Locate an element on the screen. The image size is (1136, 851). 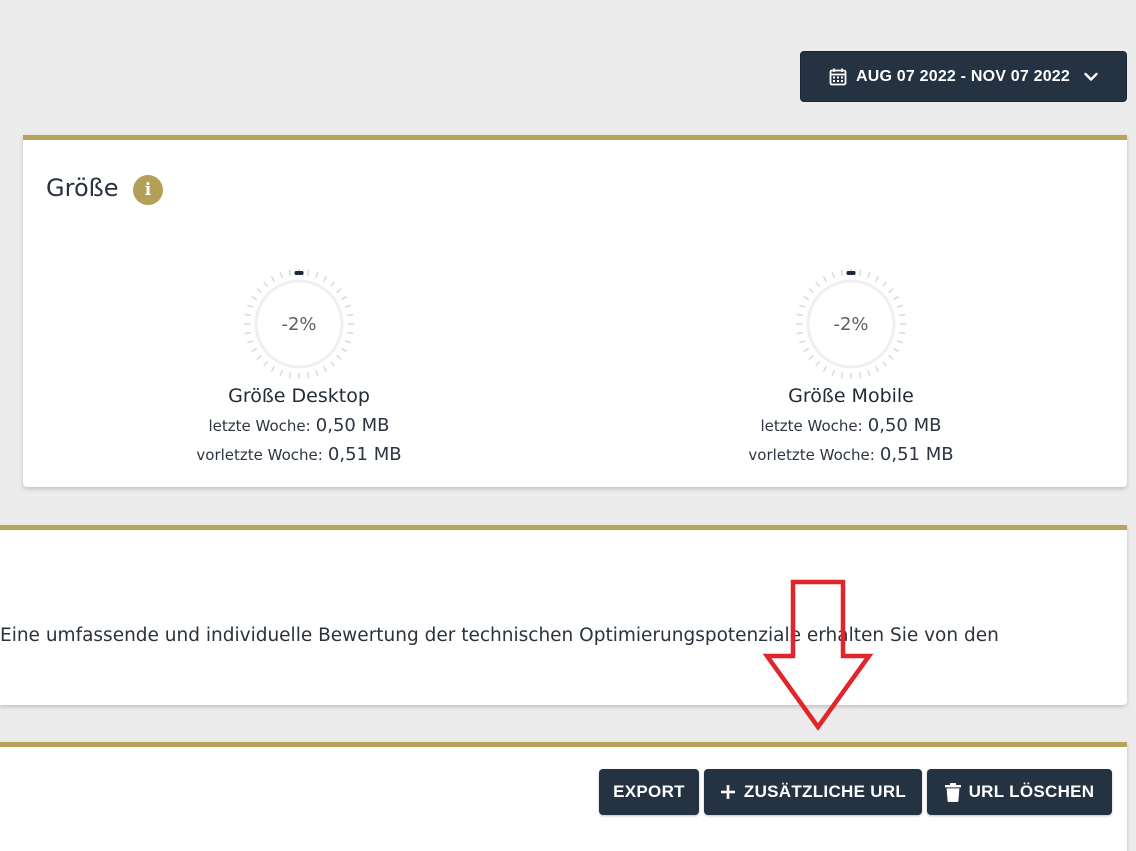
chevron-down-icon is located at coordinates (1091, 77).